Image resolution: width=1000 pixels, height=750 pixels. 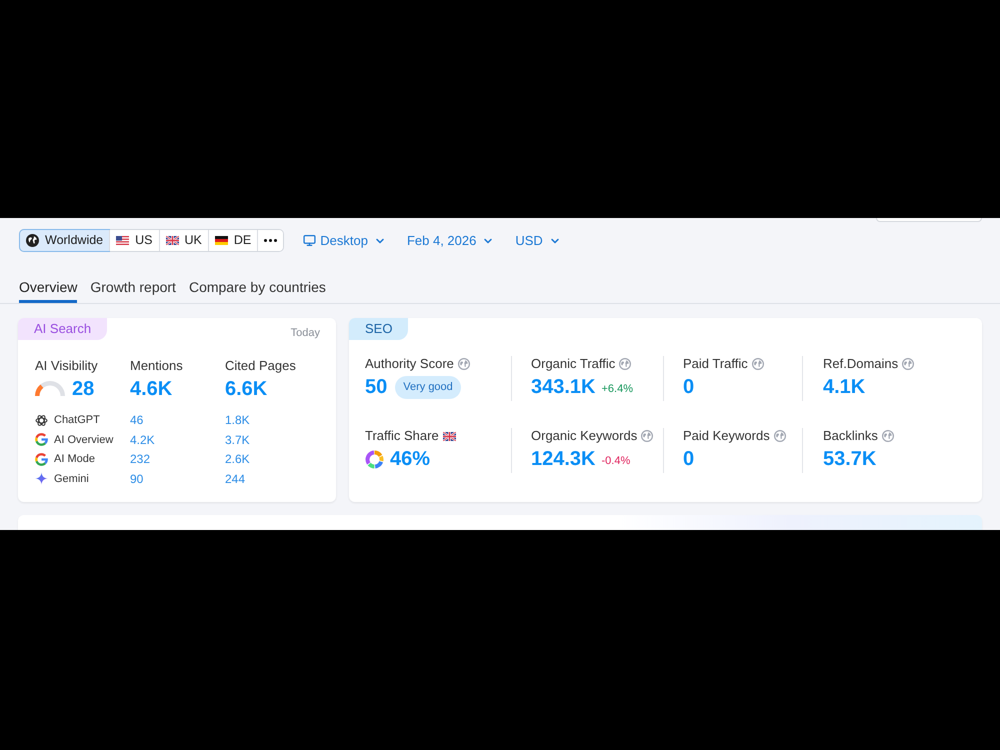 I want to click on metric-value: 124.3K, so click(x=563, y=459).